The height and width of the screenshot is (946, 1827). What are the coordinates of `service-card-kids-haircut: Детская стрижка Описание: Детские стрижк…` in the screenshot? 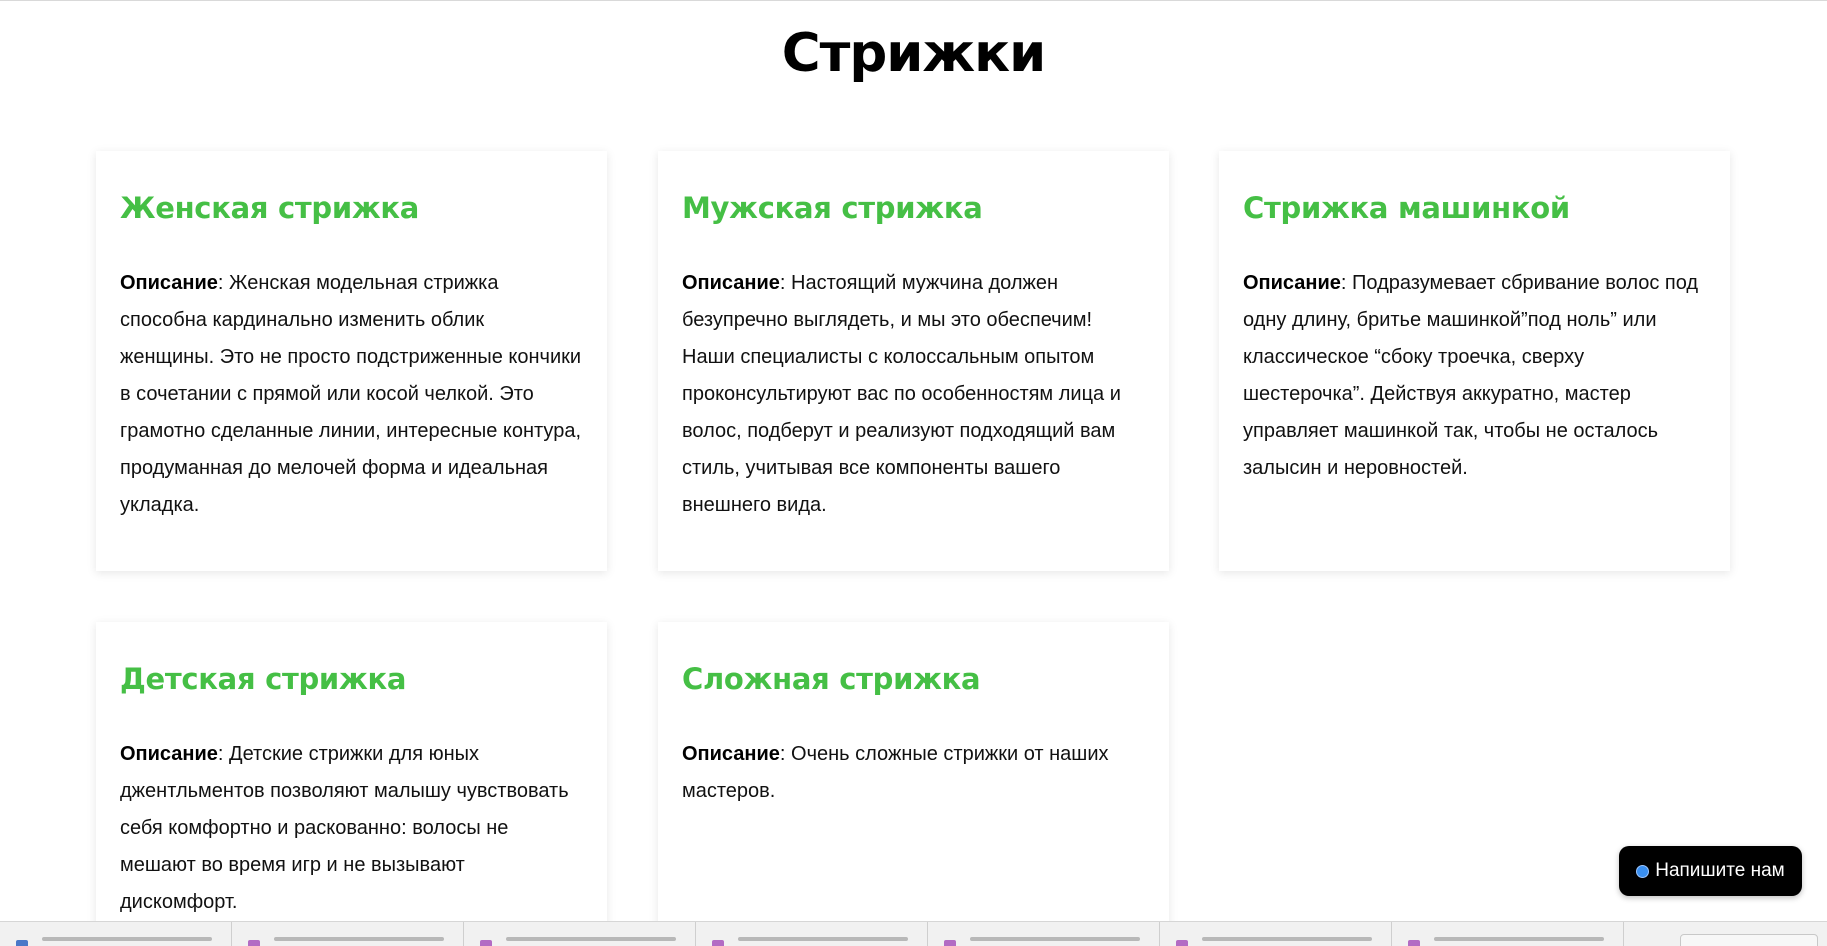 It's located at (351, 784).